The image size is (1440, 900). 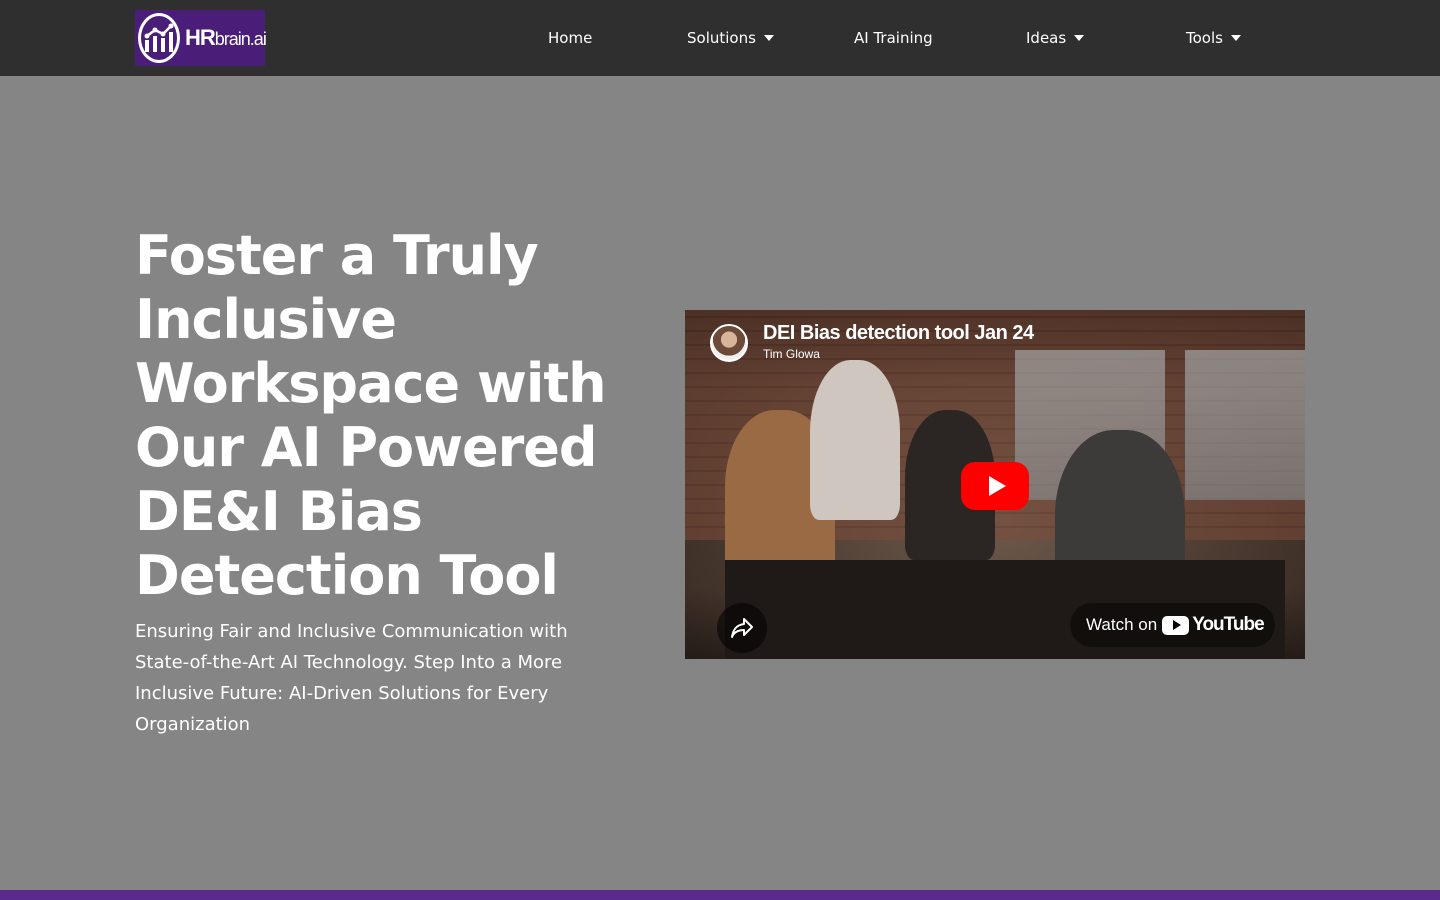 What do you see at coordinates (1245, 425) in the screenshot?
I see `video-thumbnail-window` at bounding box center [1245, 425].